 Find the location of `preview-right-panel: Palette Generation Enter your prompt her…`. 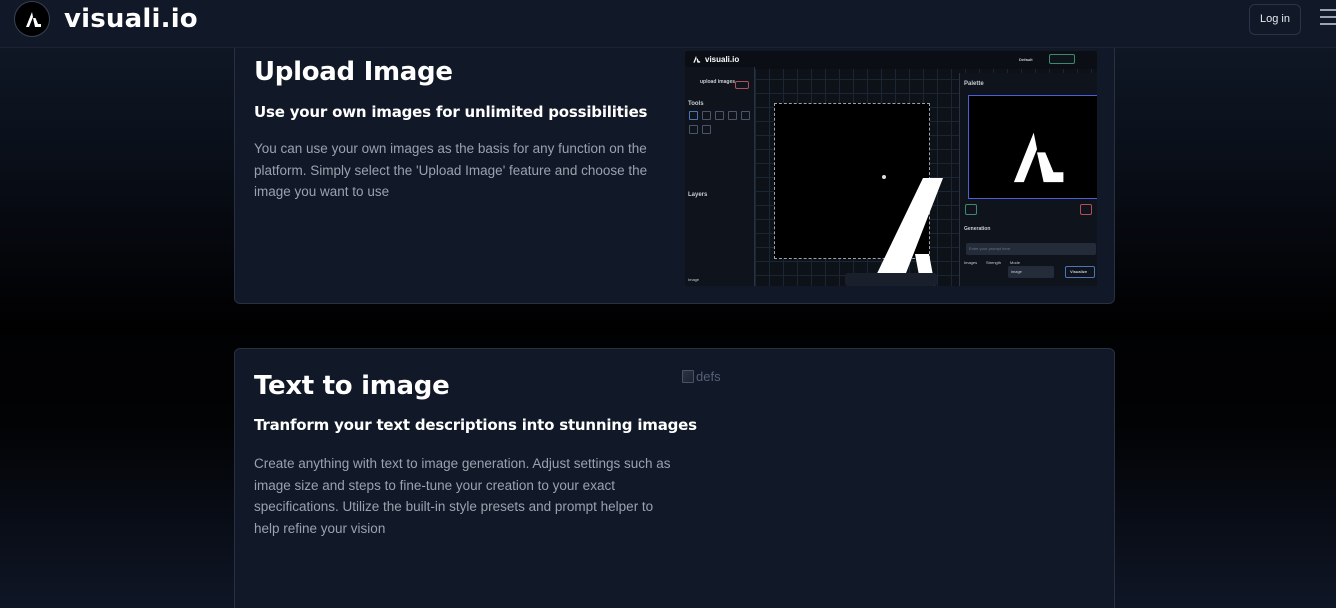

preview-right-panel: Palette Generation Enter your prompt her… is located at coordinates (1028, 179).